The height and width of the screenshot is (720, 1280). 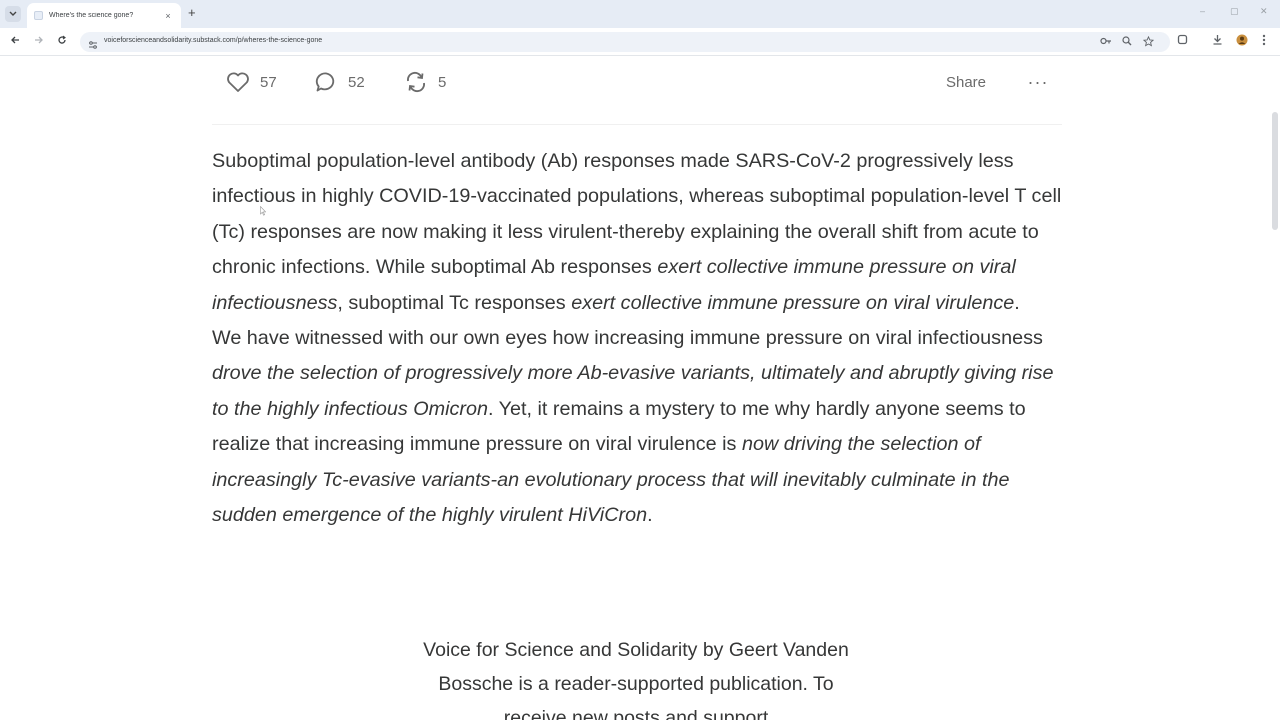 I want to click on comment-count: 52, so click(x=356, y=82).